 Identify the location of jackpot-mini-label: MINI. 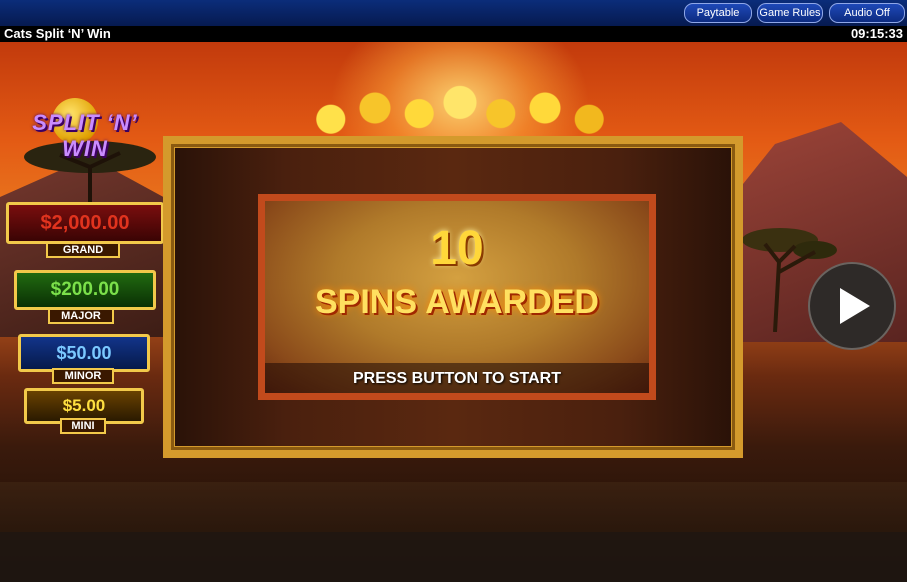
(83, 426).